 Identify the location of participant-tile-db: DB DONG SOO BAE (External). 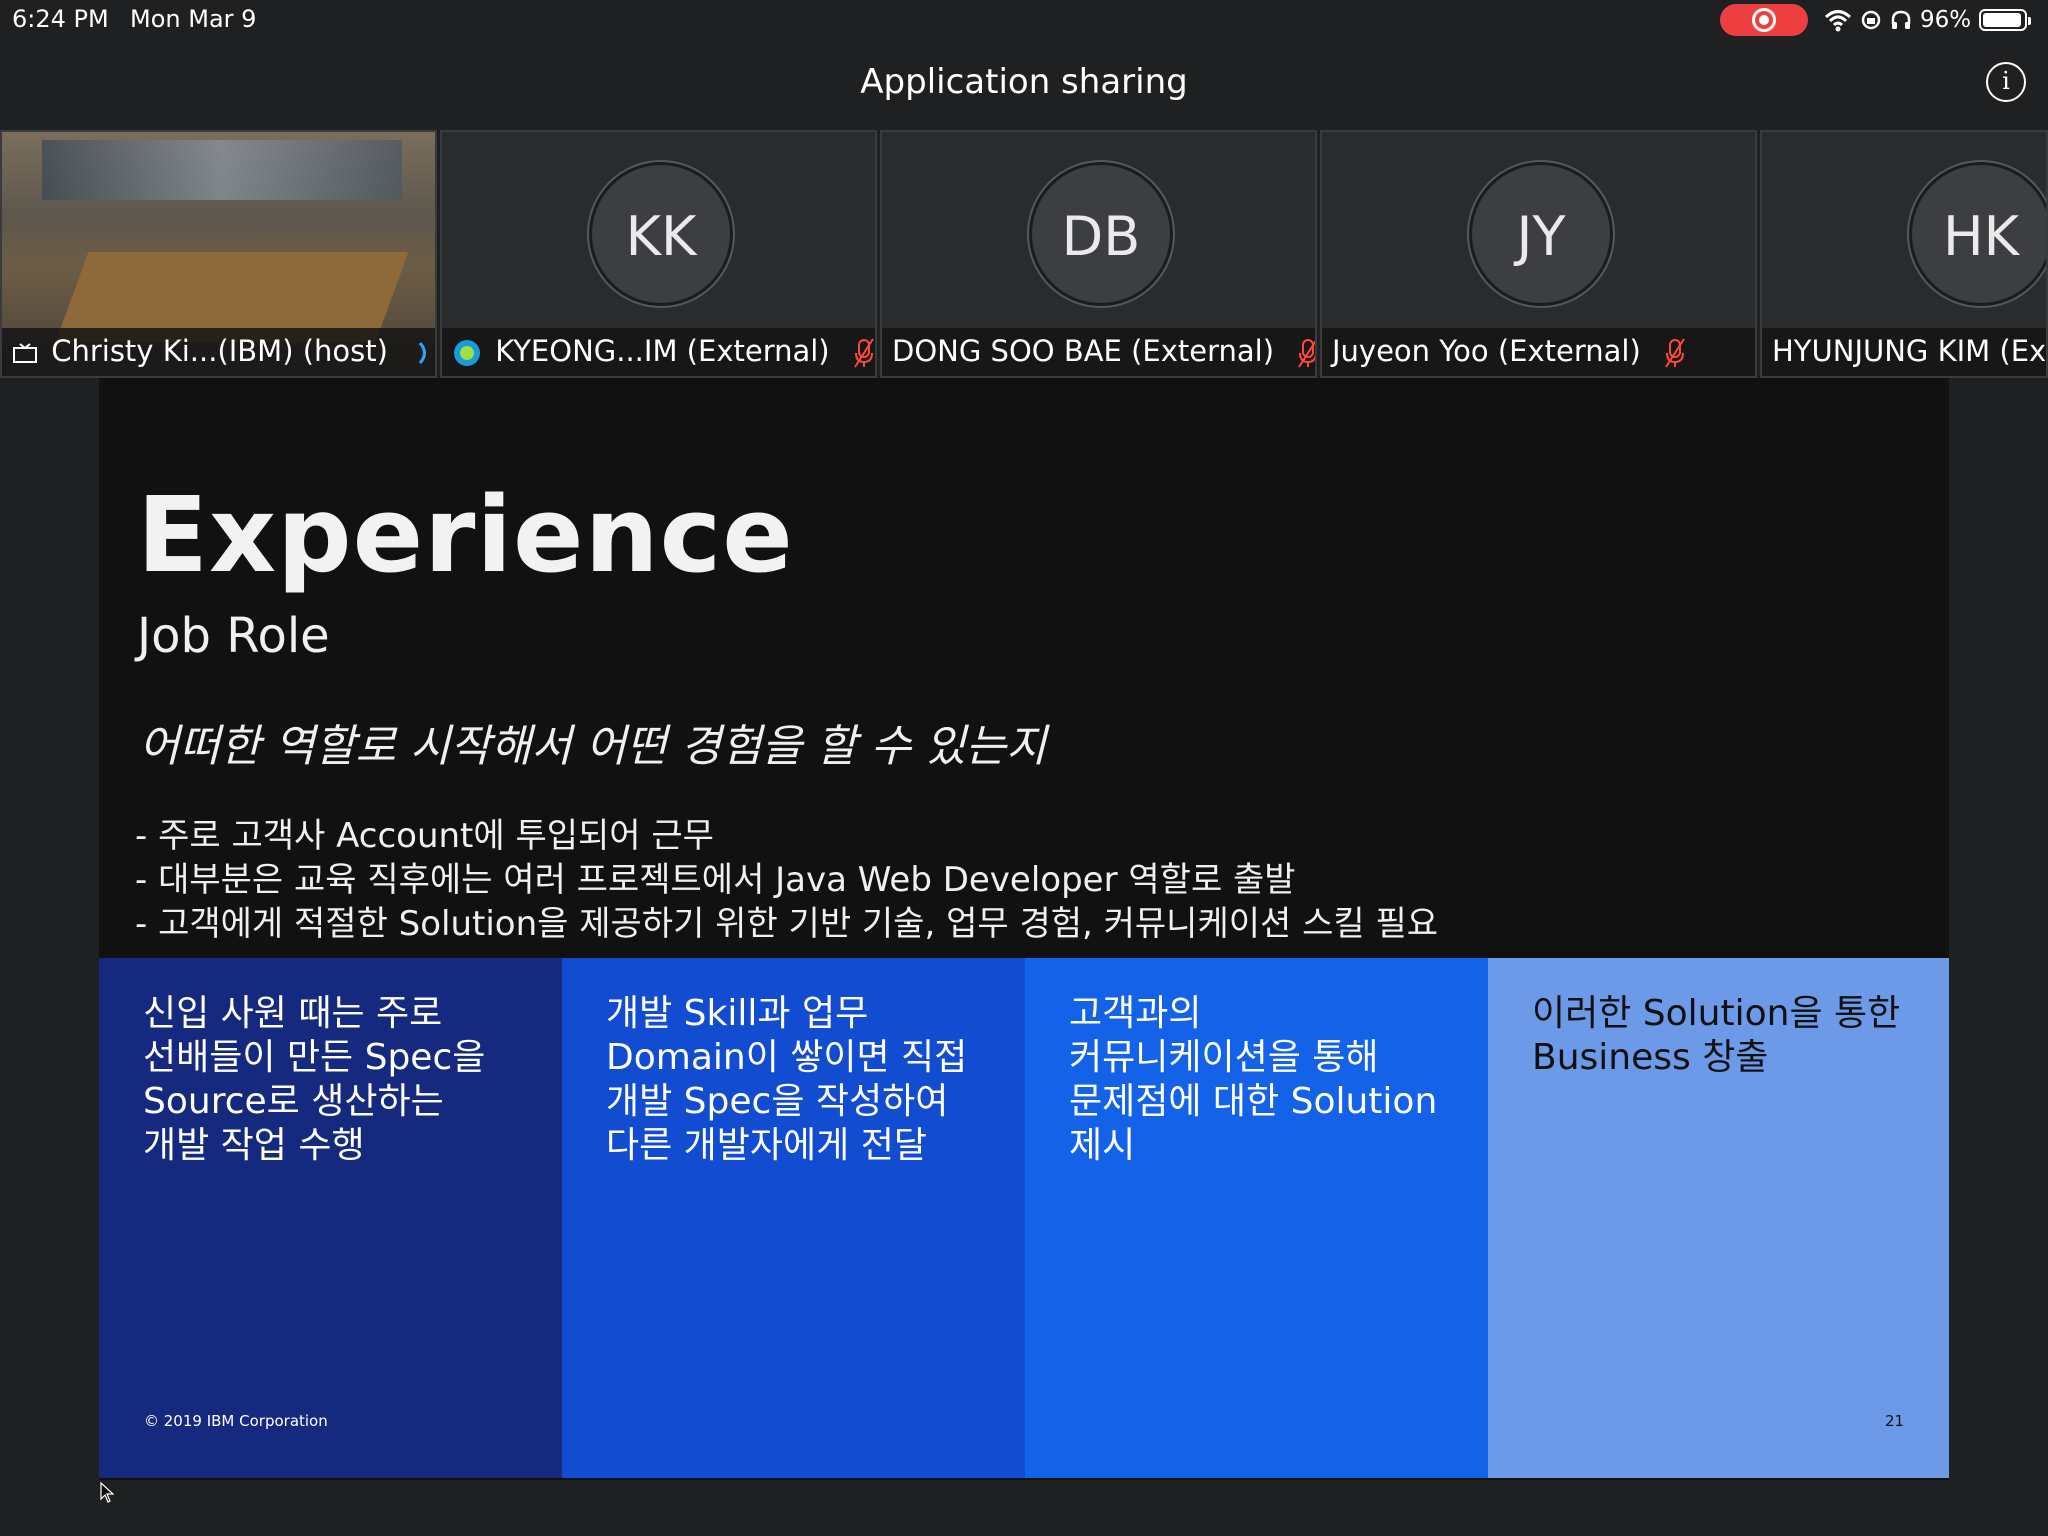
(1098, 254).